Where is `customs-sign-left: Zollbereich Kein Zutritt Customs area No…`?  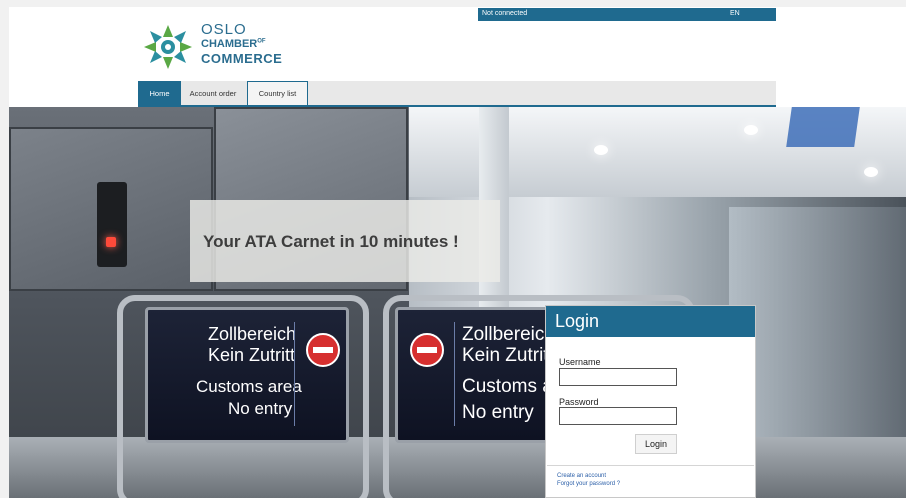 customs-sign-left: Zollbereich Kein Zutritt Customs area No… is located at coordinates (247, 375).